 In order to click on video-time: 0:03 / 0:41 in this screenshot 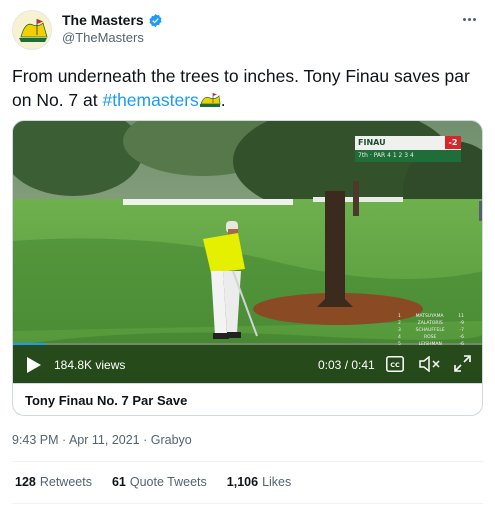, I will do `click(346, 365)`.